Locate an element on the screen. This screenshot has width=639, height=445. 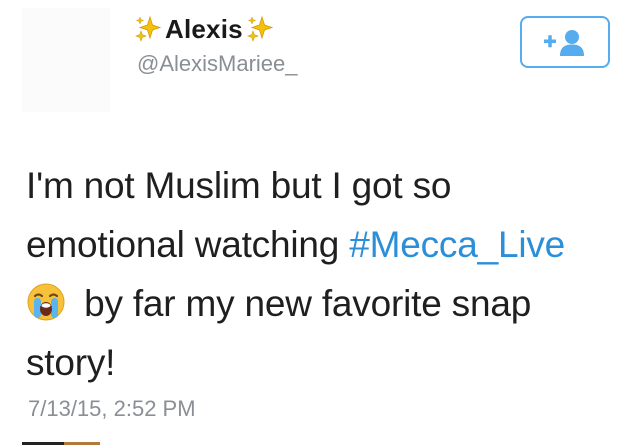
tweet-text-segment: by far my new favorite snap is located at coordinates (303, 303).